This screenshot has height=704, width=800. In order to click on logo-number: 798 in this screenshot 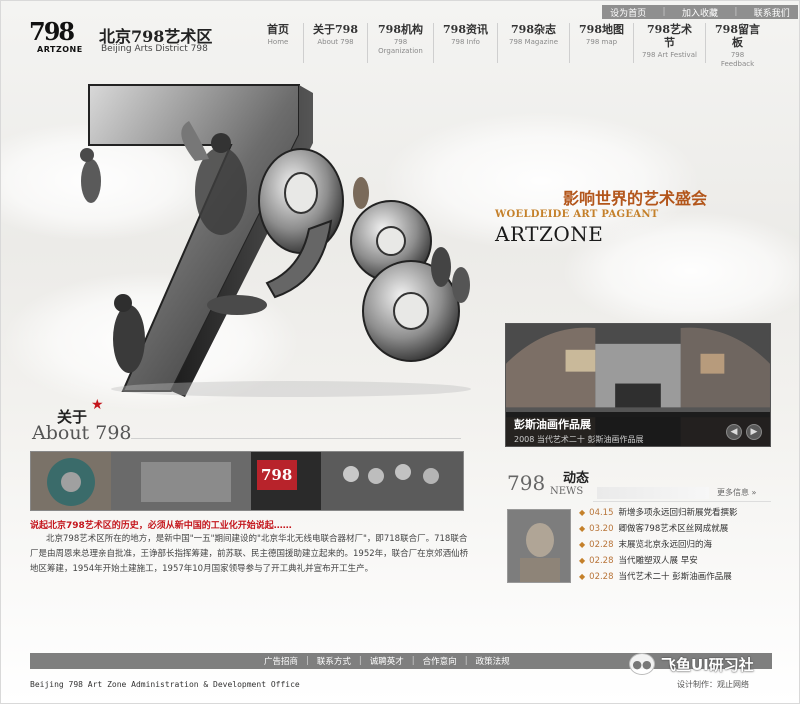, I will do `click(52, 31)`.